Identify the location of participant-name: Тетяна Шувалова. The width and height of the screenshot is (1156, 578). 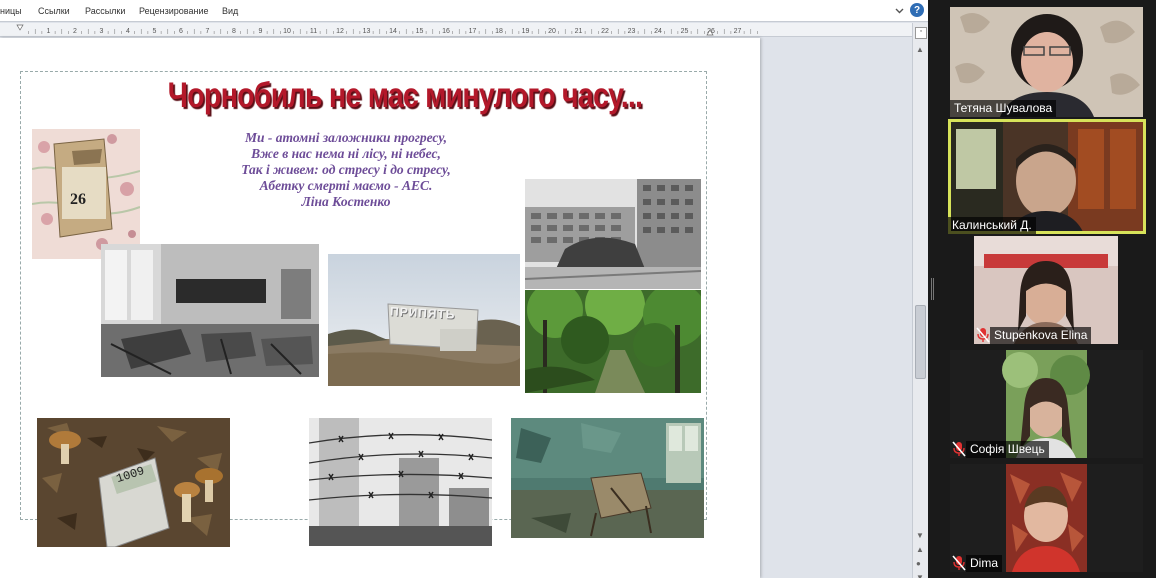
(1003, 108).